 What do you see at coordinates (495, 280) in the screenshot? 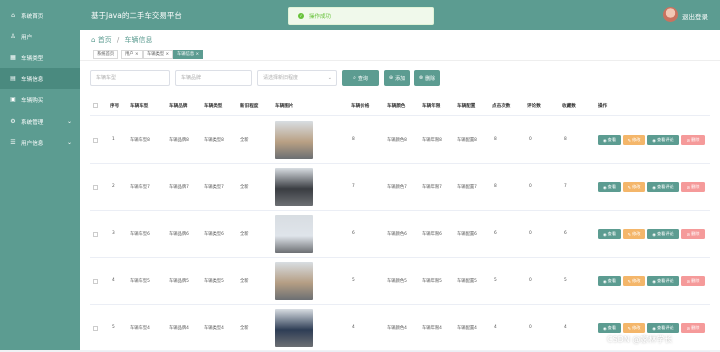
I see `cell-clicks: 5` at bounding box center [495, 280].